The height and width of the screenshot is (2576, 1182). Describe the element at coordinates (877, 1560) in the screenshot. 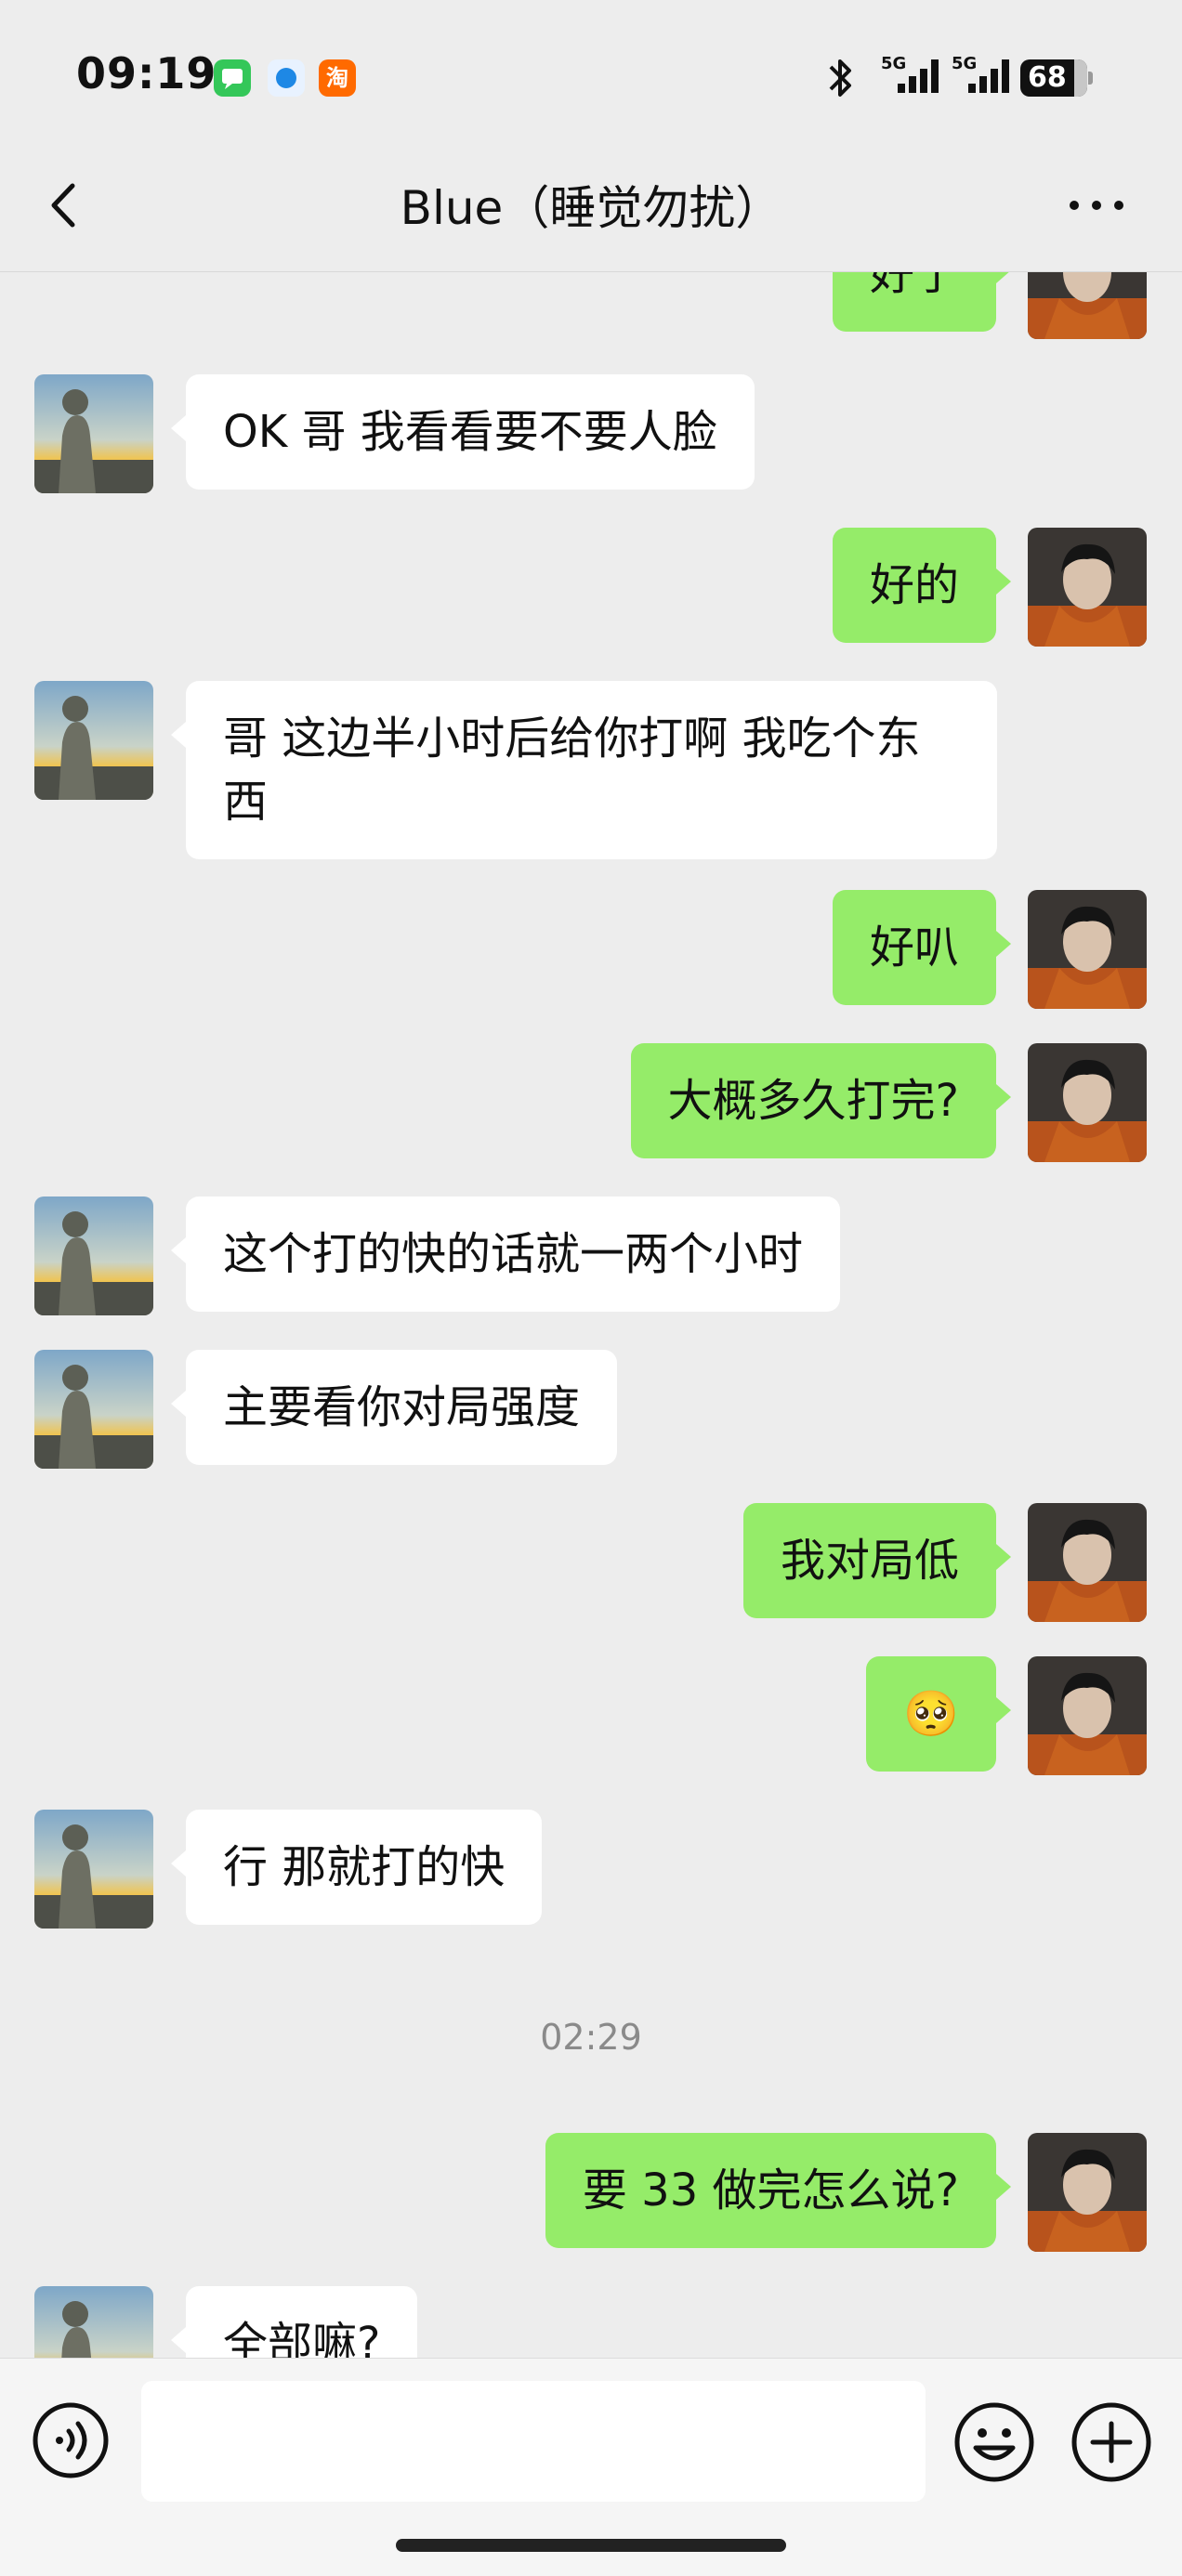

I see `message-bubble-outgoing: 我对局低` at that location.